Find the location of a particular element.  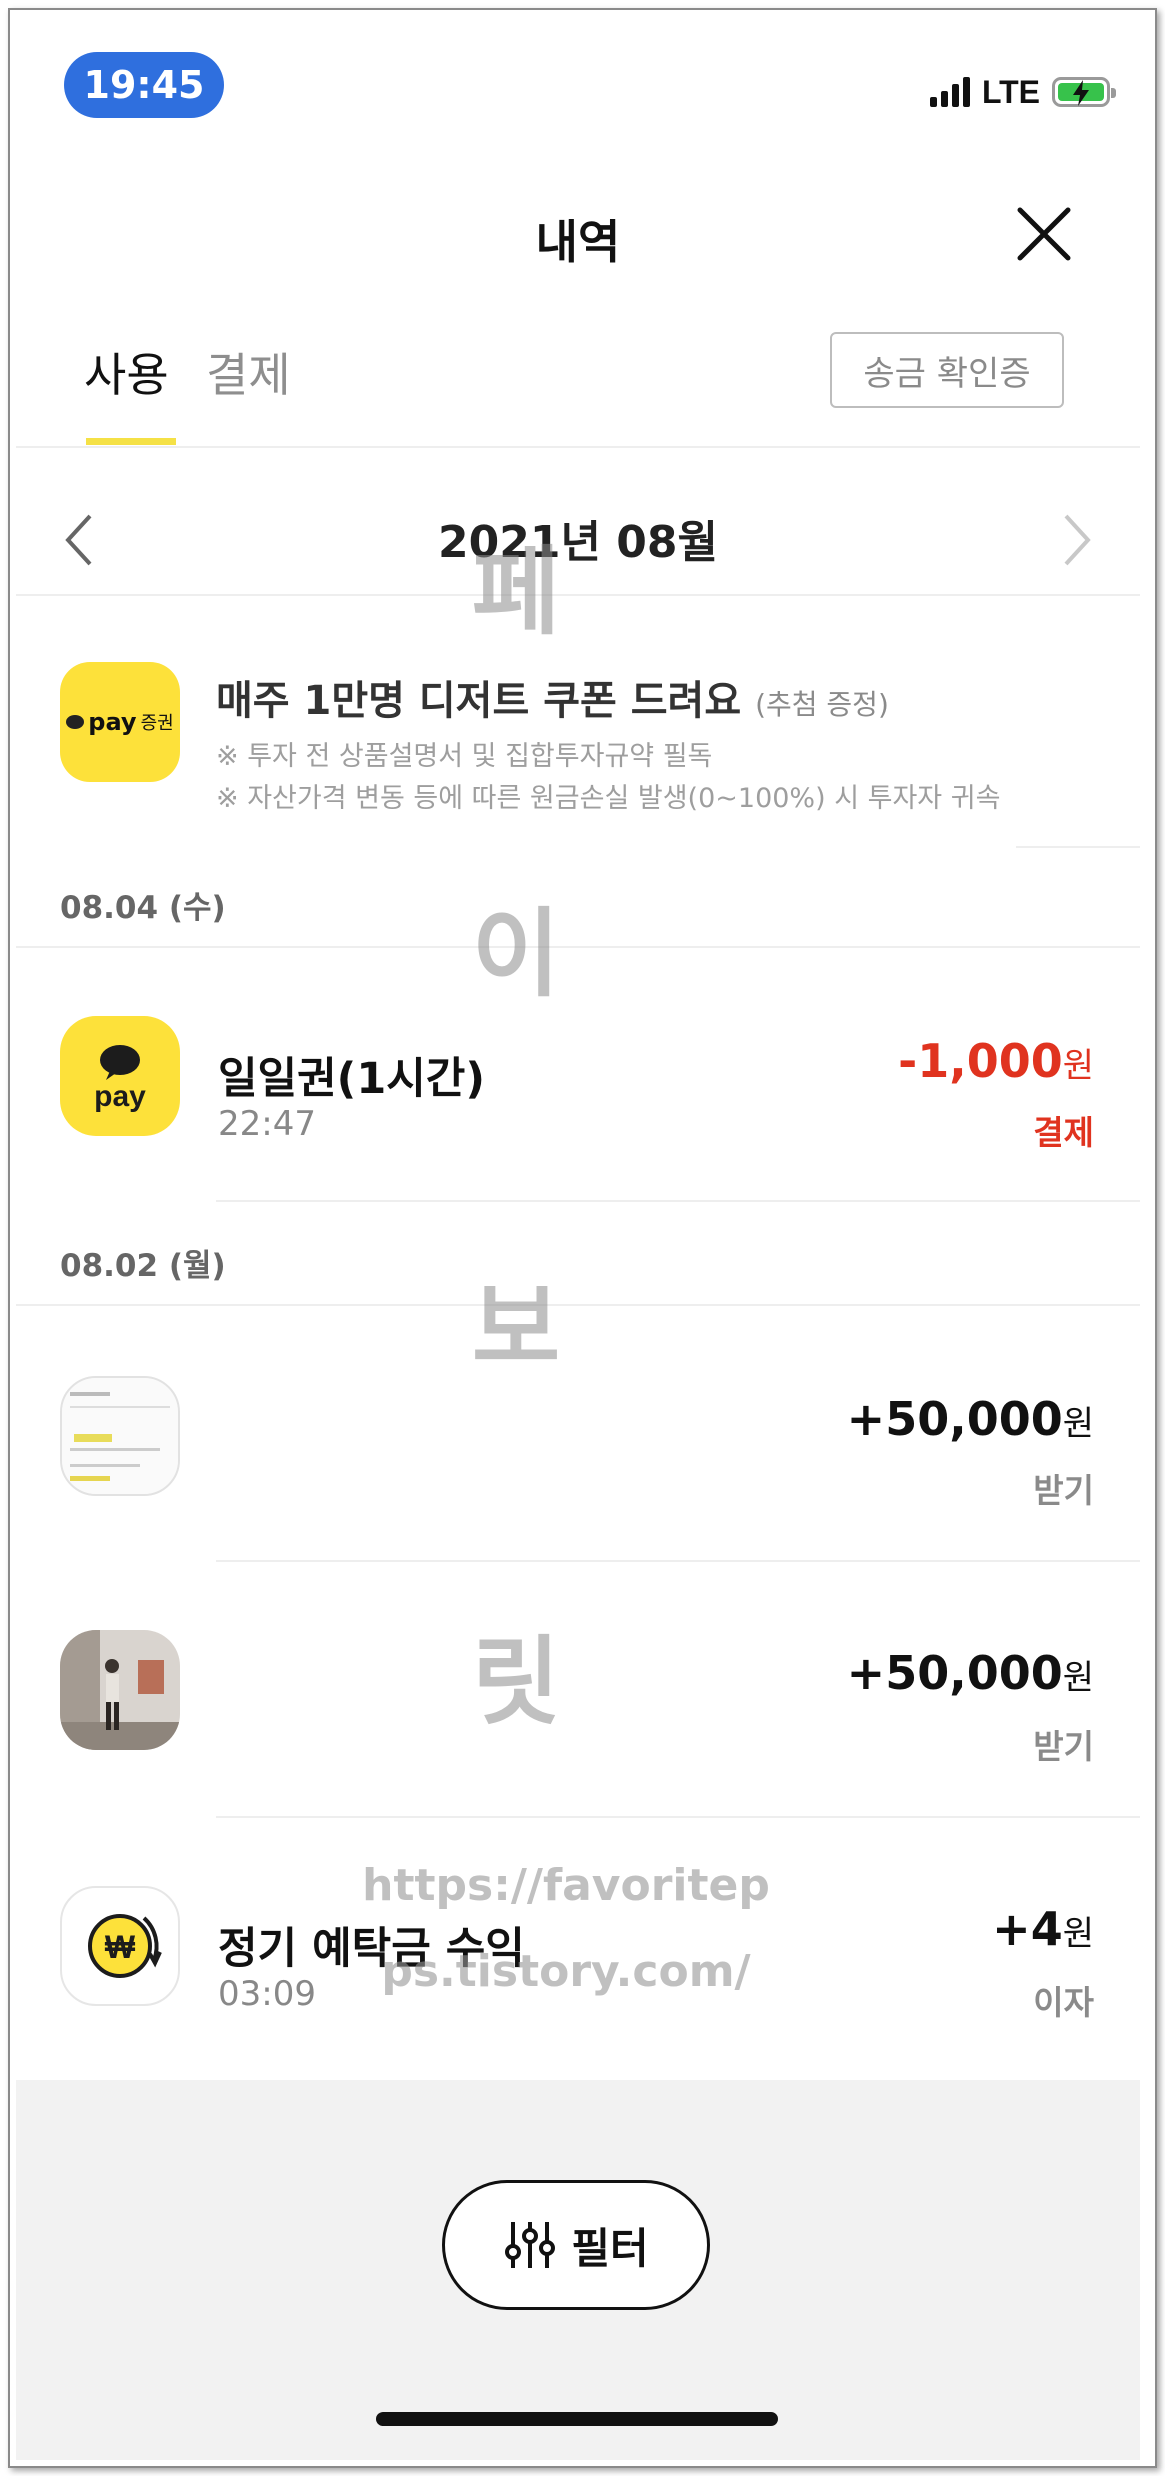

battery-icon is located at coordinates (1084, 92).